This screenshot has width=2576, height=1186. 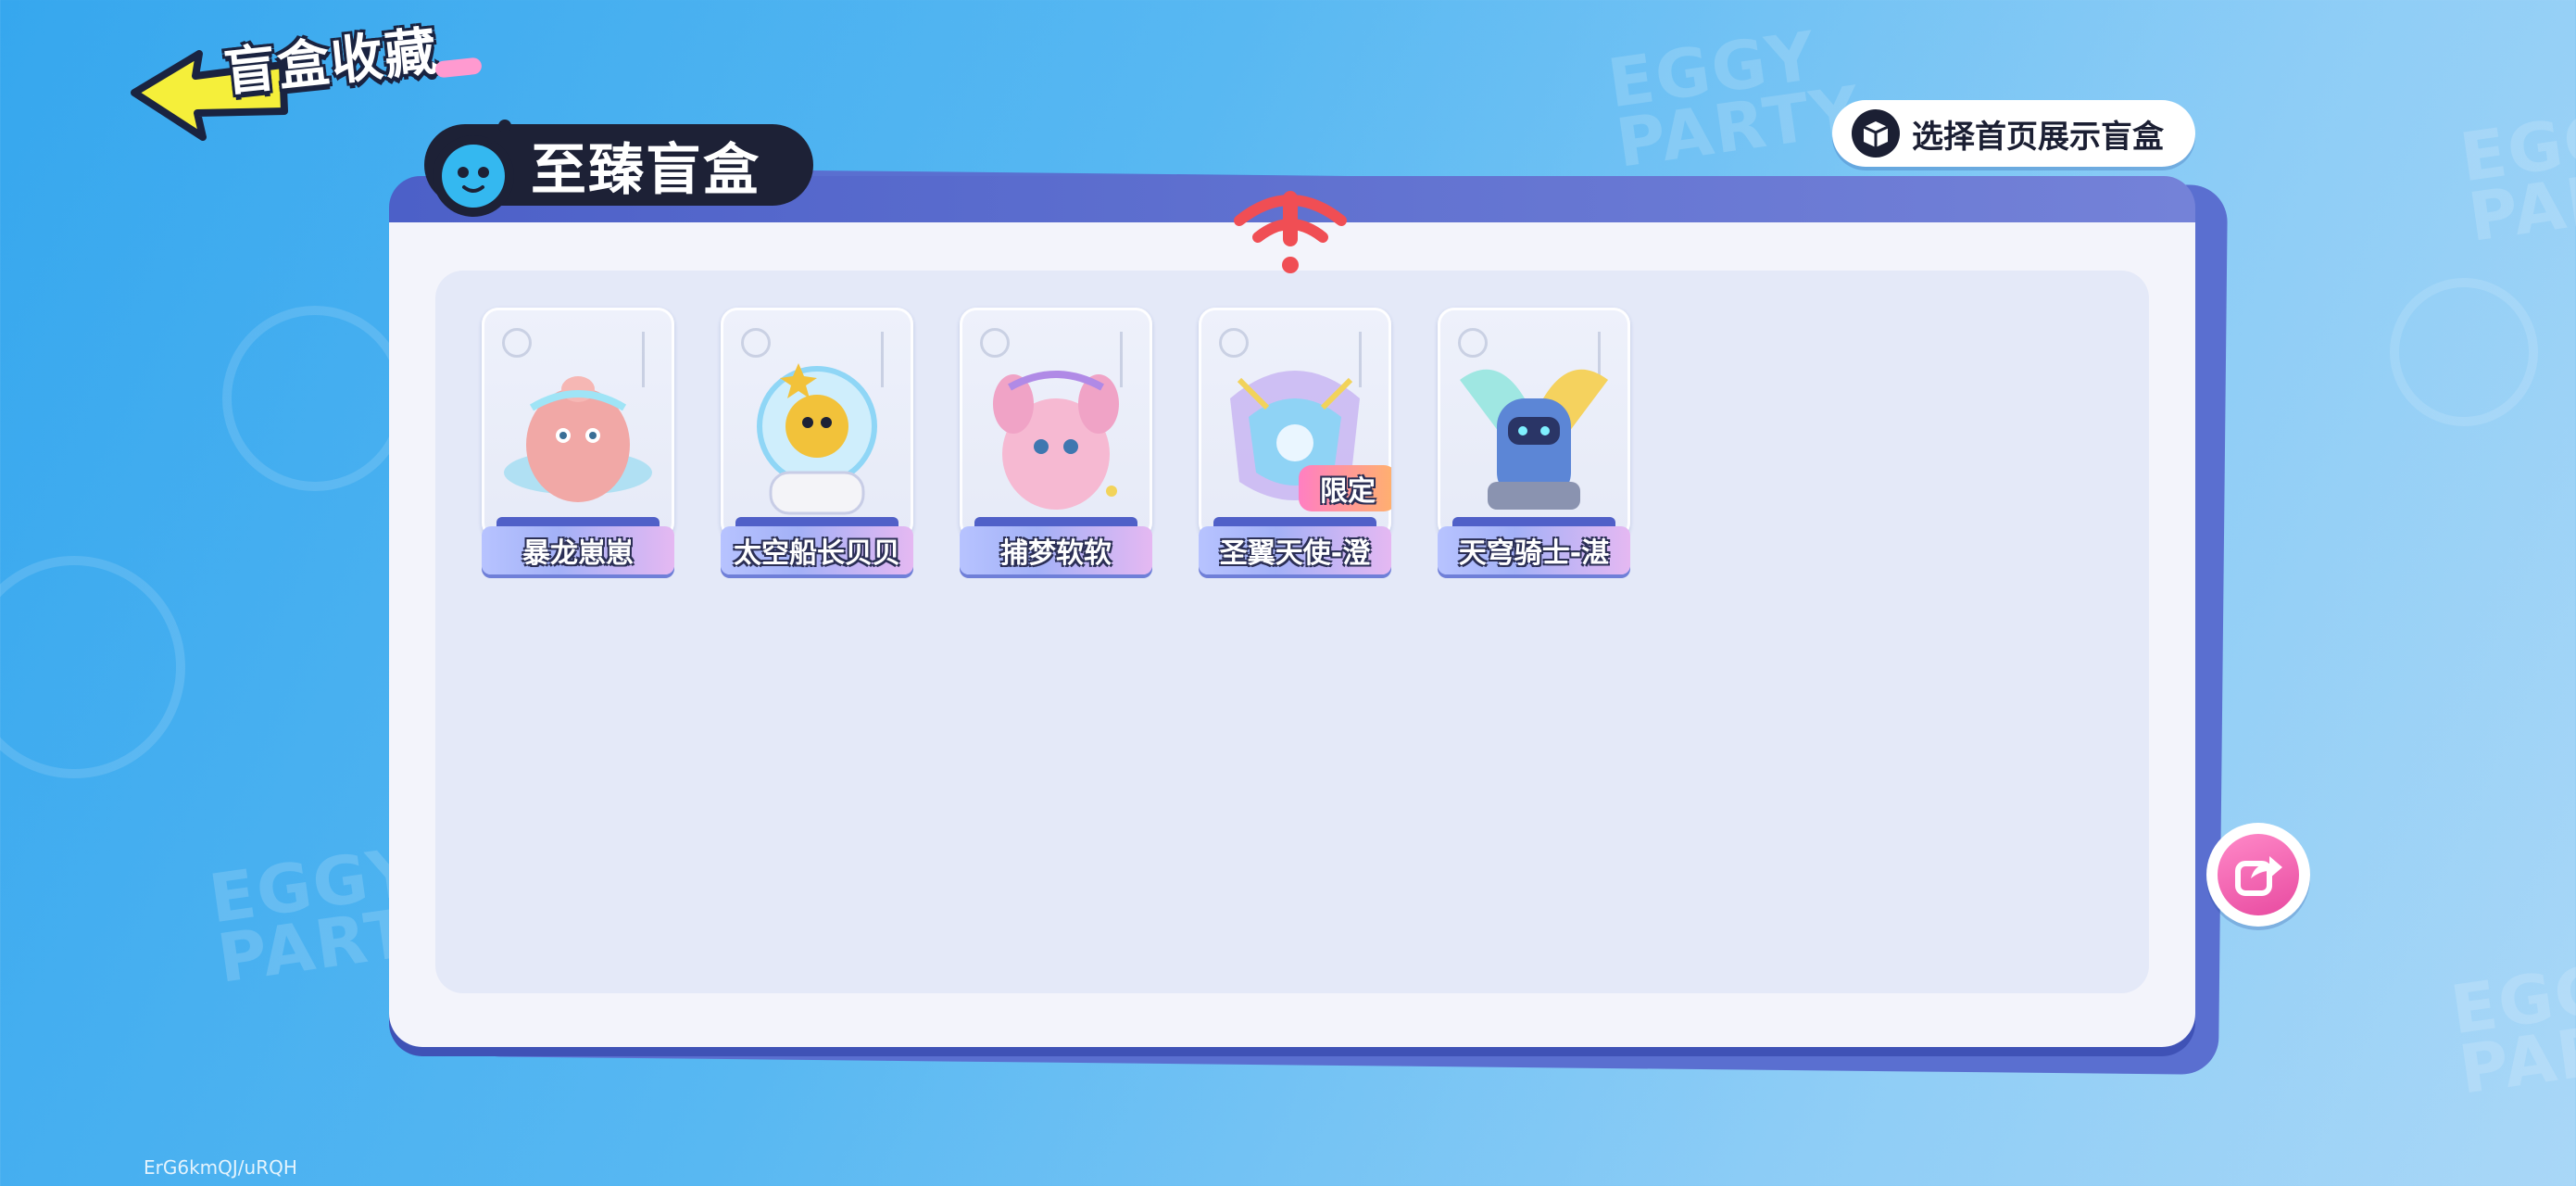 What do you see at coordinates (817, 439) in the screenshot?
I see `space-captain-figure-icon` at bounding box center [817, 439].